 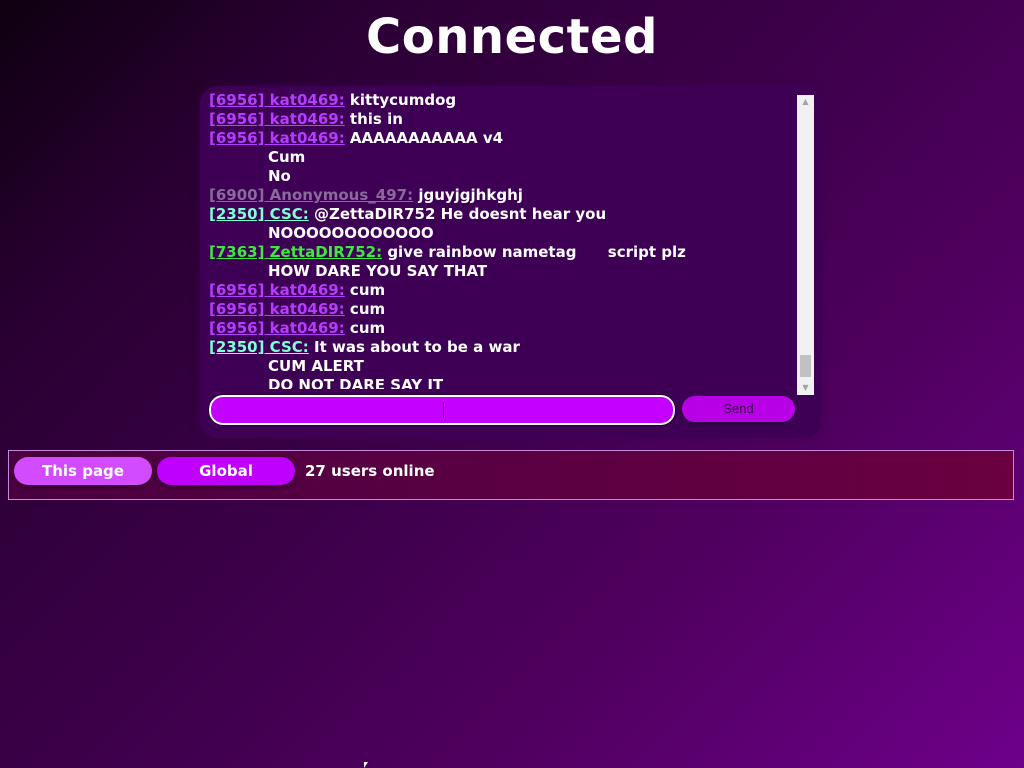 I want to click on chat-message-text: HOW DARE YOU SAY THAT, so click(x=378, y=271).